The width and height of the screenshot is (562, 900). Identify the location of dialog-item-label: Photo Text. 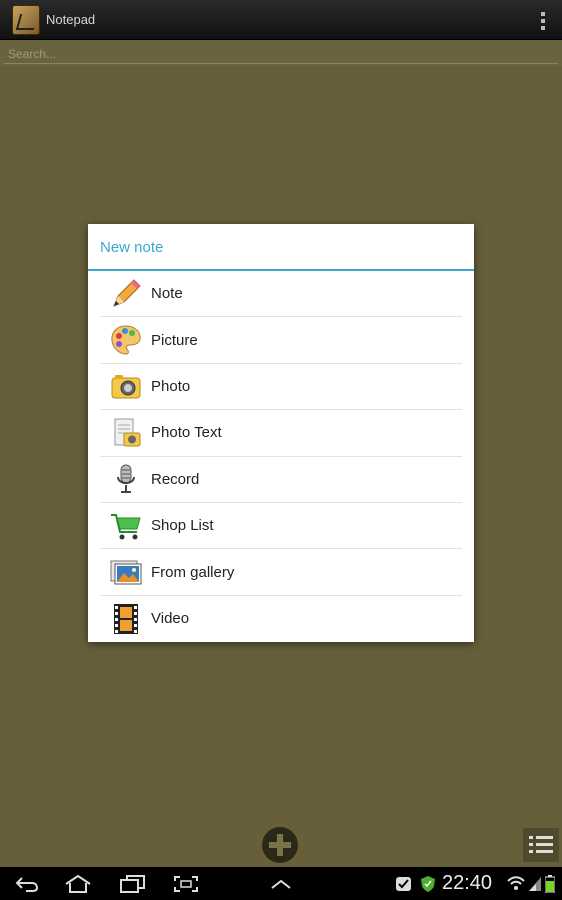
(186, 433).